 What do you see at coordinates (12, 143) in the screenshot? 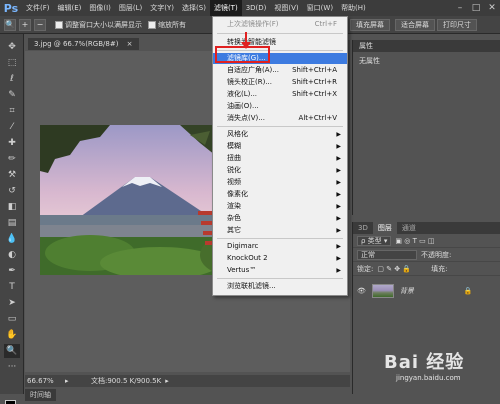
I see `healing-brush-tool-icon: ✚` at bounding box center [12, 143].